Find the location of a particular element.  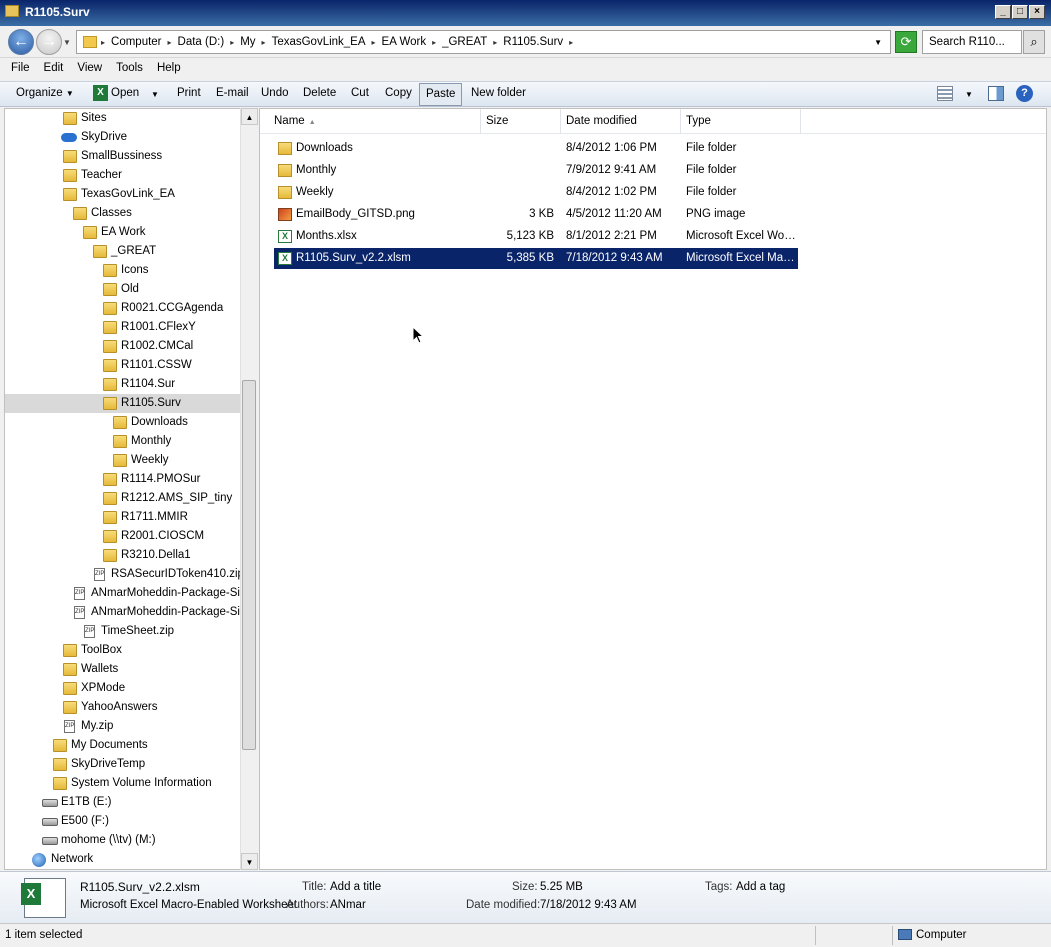

tree-item: E1TB (E:) is located at coordinates (76, 802).